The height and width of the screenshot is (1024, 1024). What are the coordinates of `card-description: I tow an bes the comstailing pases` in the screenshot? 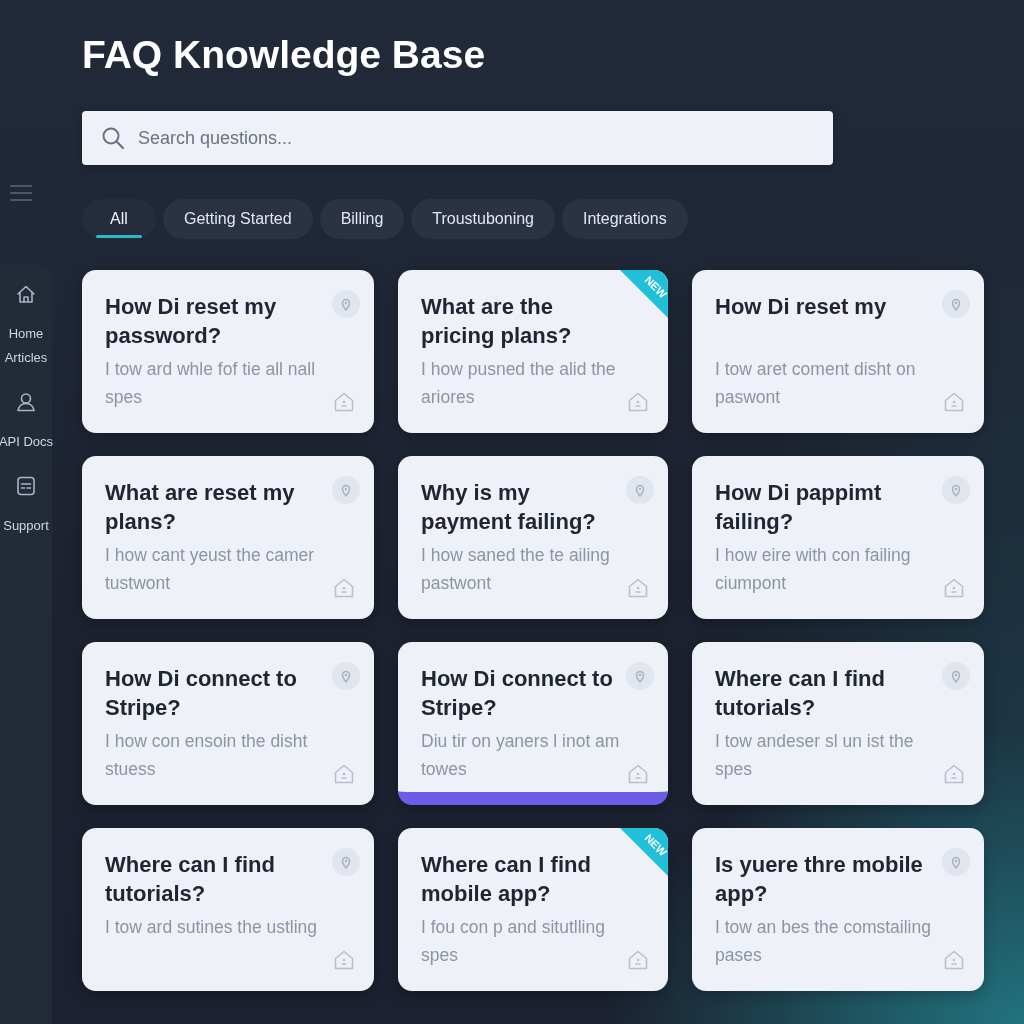 It's located at (823, 941).